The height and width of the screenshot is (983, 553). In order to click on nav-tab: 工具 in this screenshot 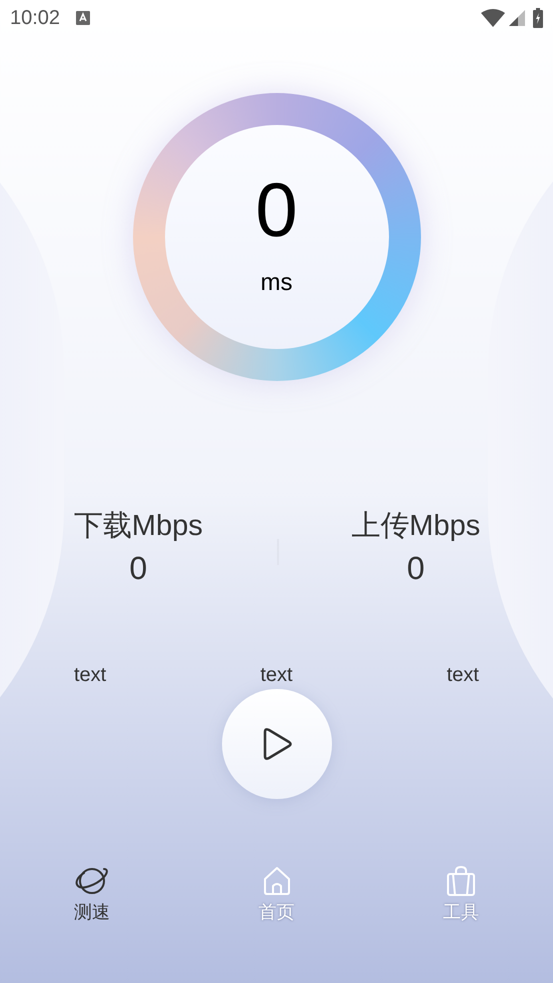, I will do `click(461, 894)`.